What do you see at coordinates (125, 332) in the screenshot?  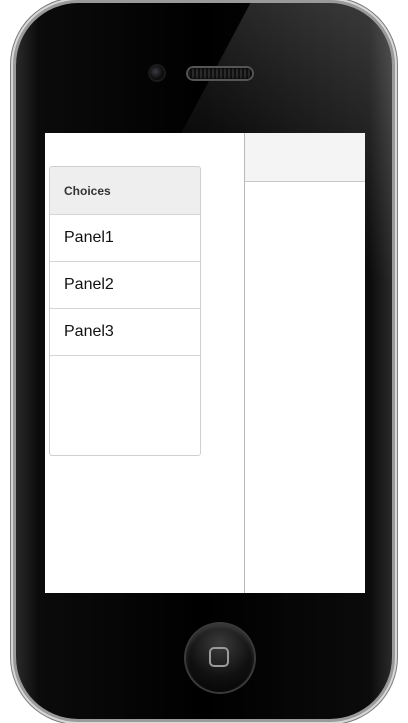 I see `choice-item-panel3: Panel3` at bounding box center [125, 332].